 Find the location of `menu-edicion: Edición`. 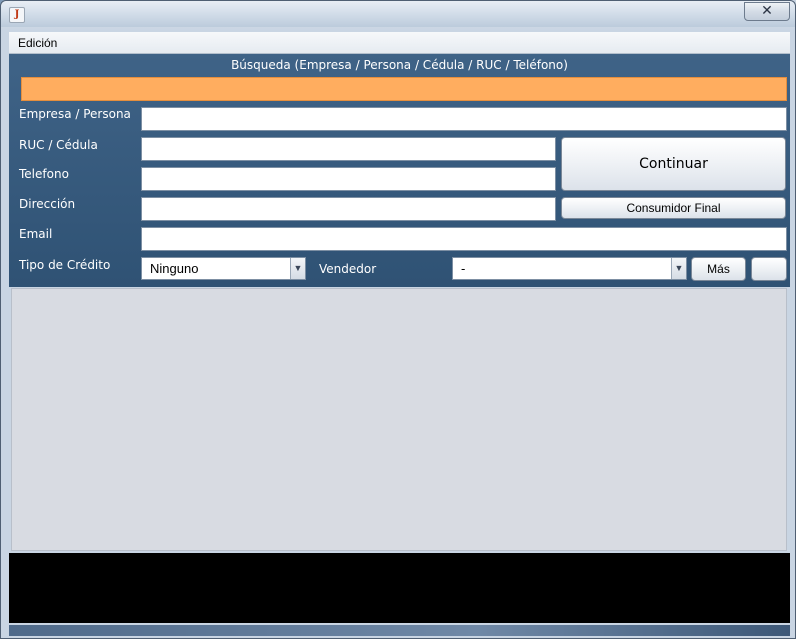

menu-edicion: Edición is located at coordinates (37, 43).